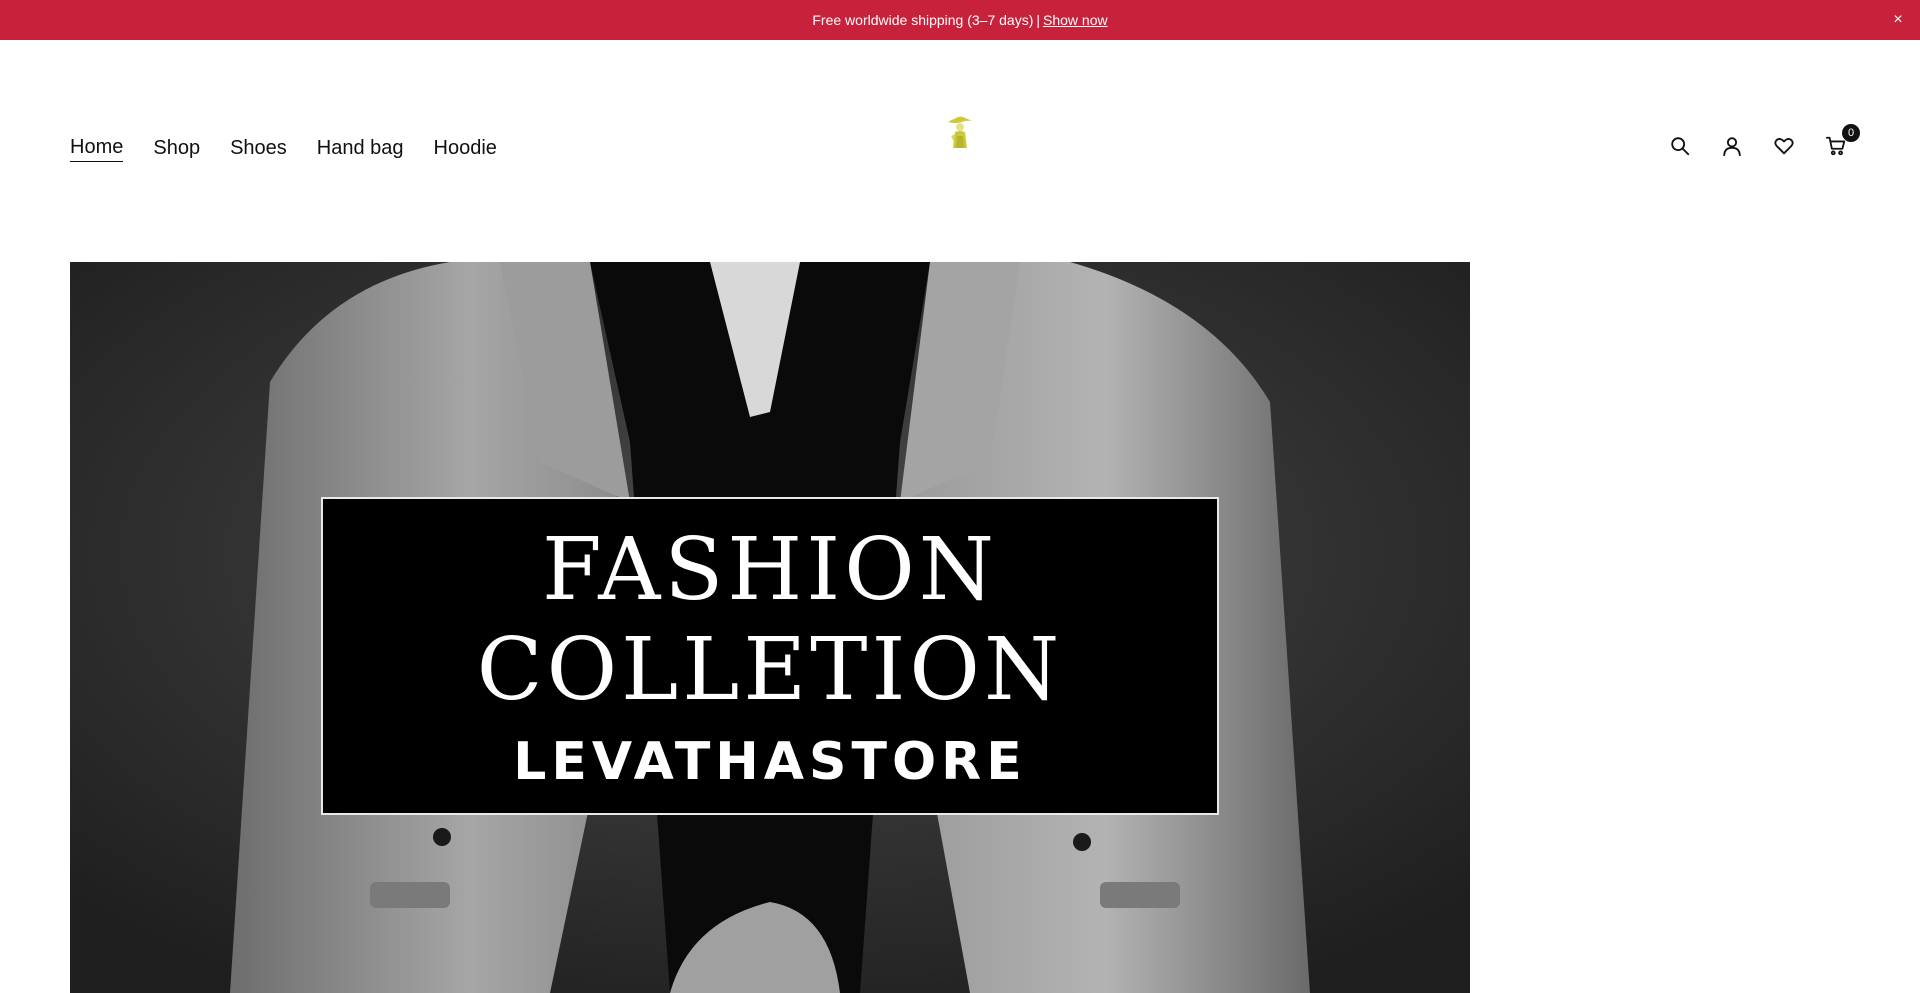  Describe the element at coordinates (258, 149) in the screenshot. I see `nav-item-shoes: Shoes` at that location.